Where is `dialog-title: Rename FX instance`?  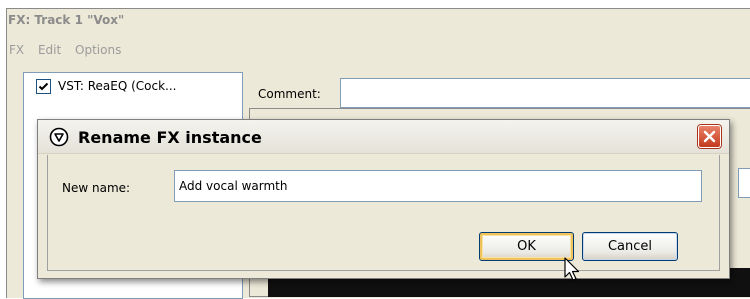 dialog-title: Rename FX instance is located at coordinates (170, 137).